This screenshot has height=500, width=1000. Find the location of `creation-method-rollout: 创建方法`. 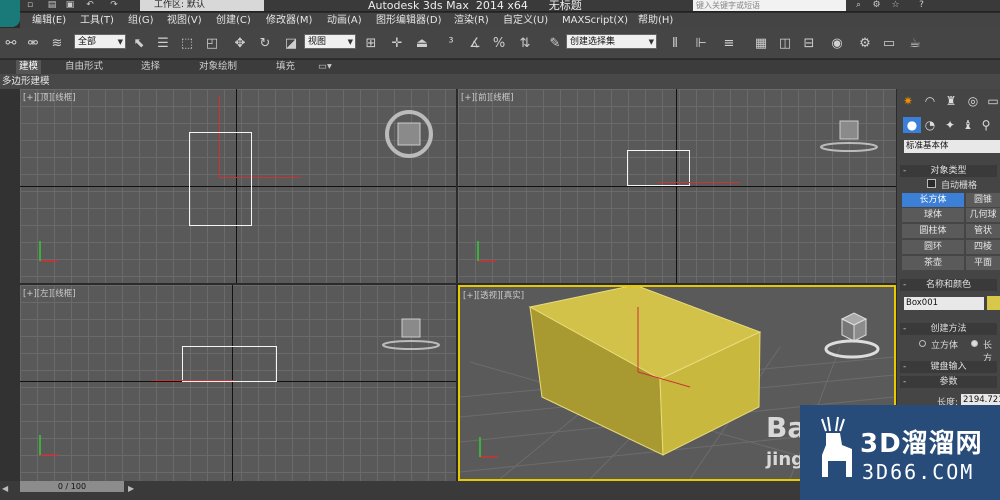

creation-method-rollout: 创建方法 is located at coordinates (948, 329).